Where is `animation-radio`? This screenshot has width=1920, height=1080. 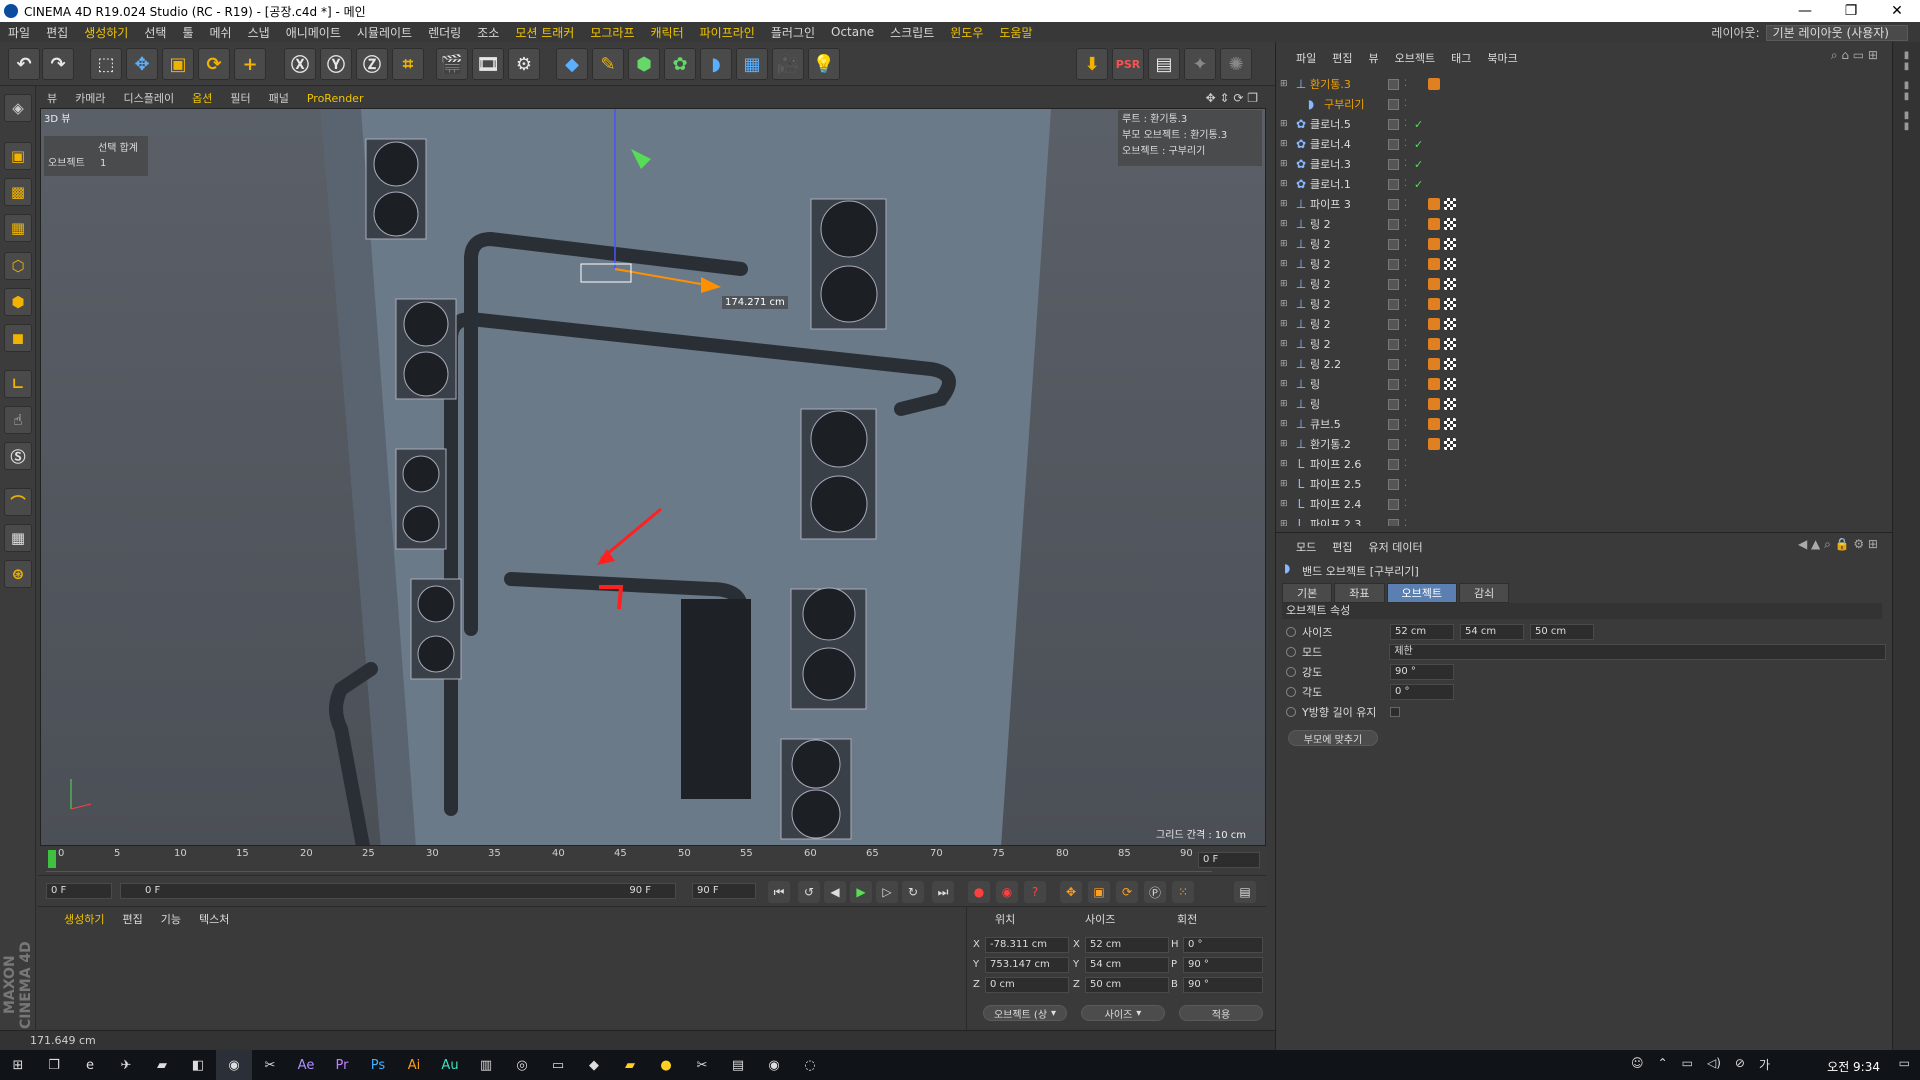
animation-radio is located at coordinates (1291, 632).